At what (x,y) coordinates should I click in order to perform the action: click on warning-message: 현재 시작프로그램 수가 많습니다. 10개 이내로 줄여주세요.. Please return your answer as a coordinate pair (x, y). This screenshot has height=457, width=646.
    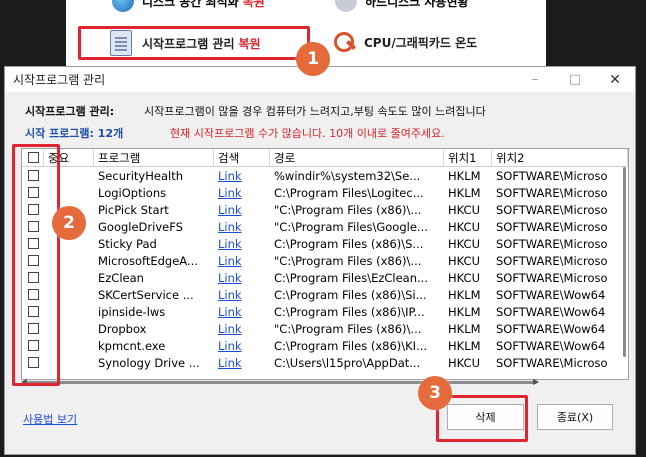
    Looking at the image, I should click on (307, 133).